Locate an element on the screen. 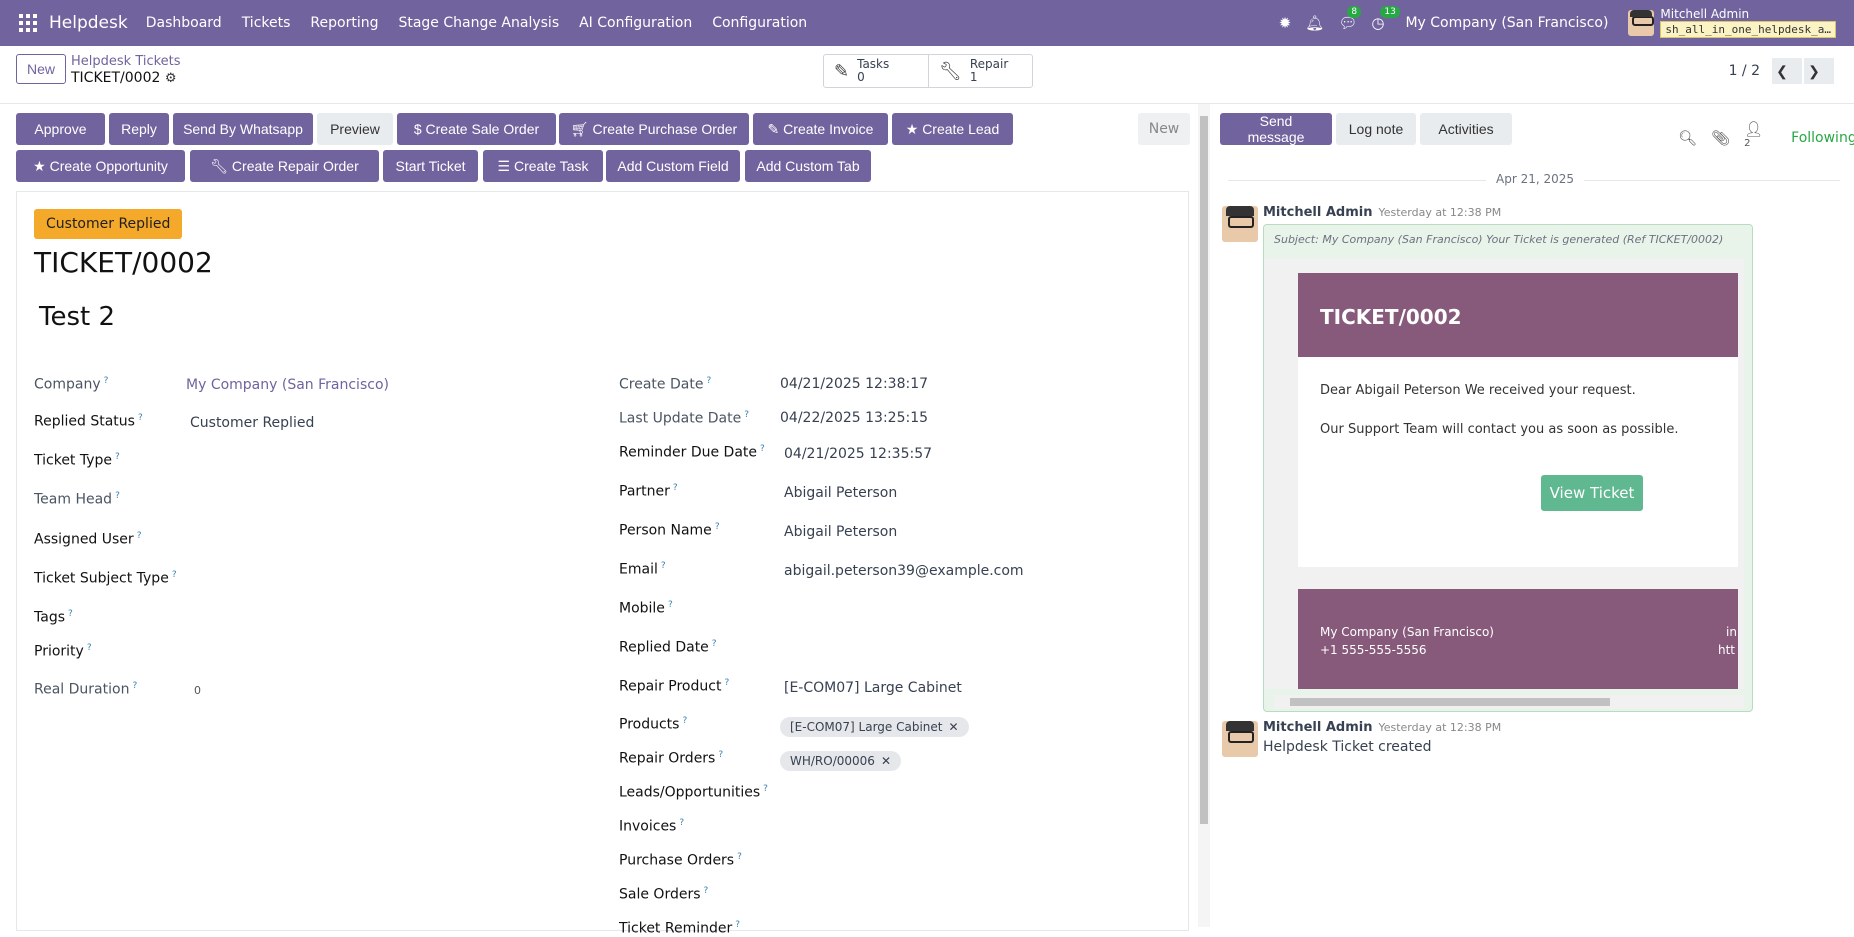  gear-icon: ⚙ is located at coordinates (171, 78).